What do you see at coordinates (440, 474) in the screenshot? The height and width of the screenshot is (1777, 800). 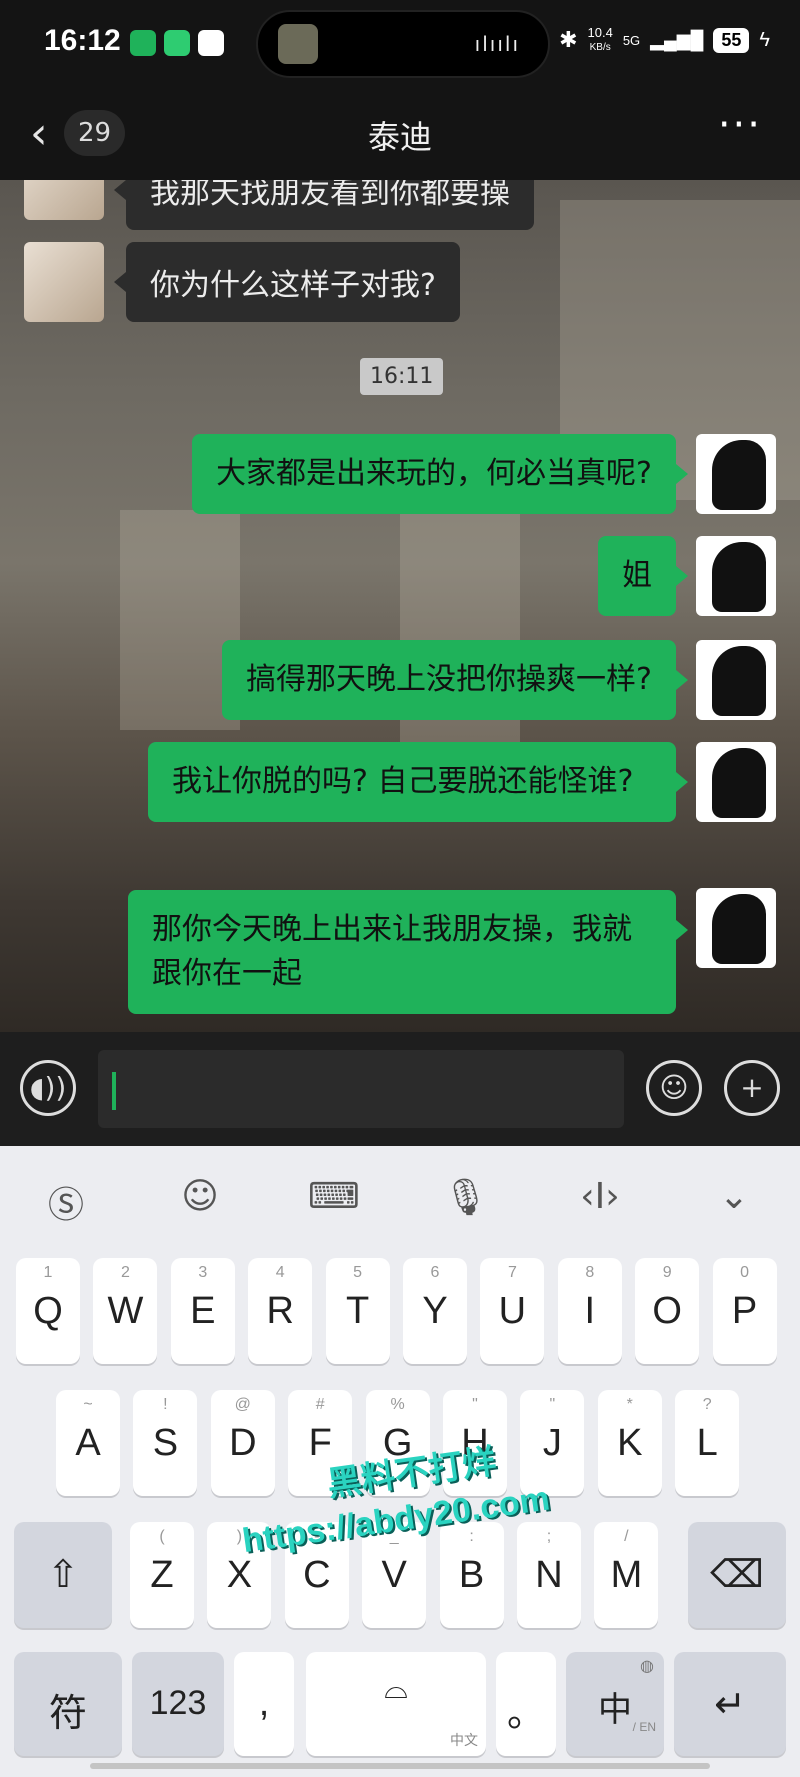 I see `message-bubble-outgoing: 大家都是出来玩的，何必当真呢?` at bounding box center [440, 474].